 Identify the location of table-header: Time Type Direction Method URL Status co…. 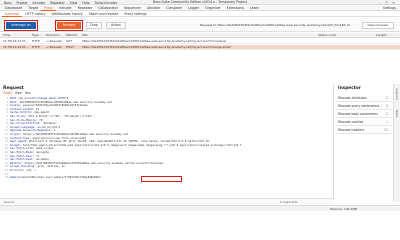
(200, 35).